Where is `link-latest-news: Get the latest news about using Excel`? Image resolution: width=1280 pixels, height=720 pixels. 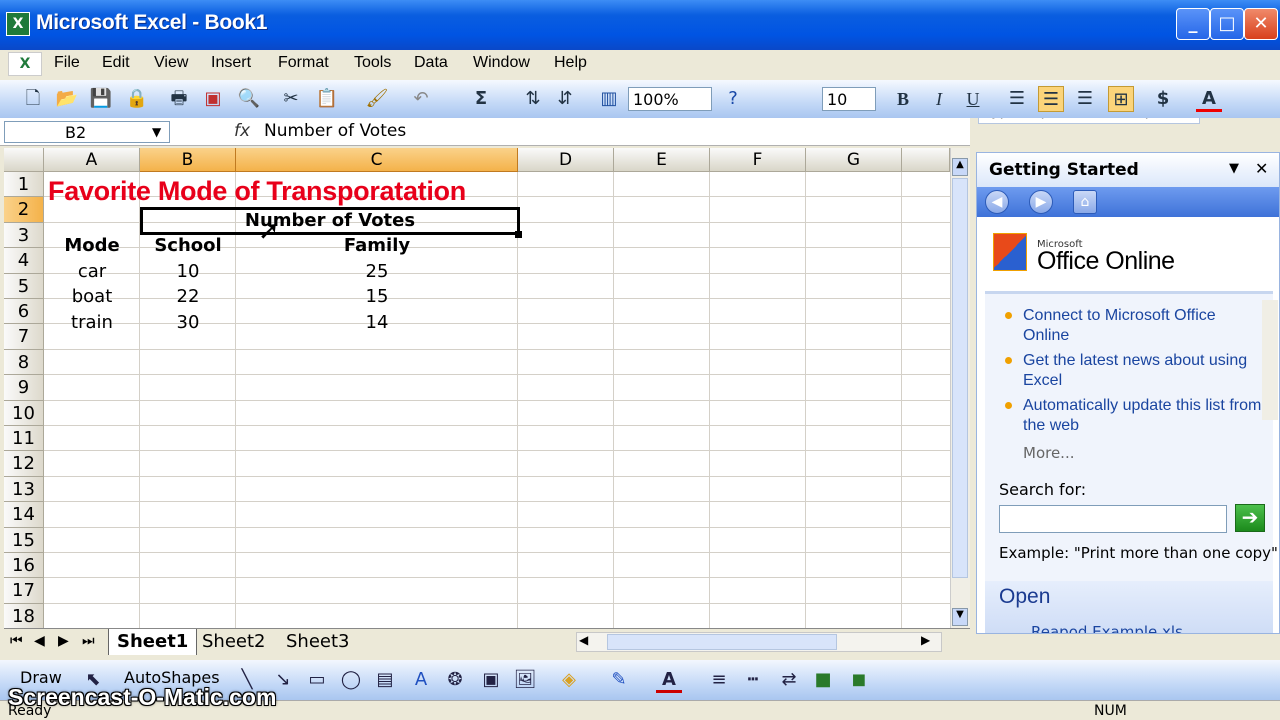 link-latest-news: Get the latest news about using Excel is located at coordinates (1143, 371).